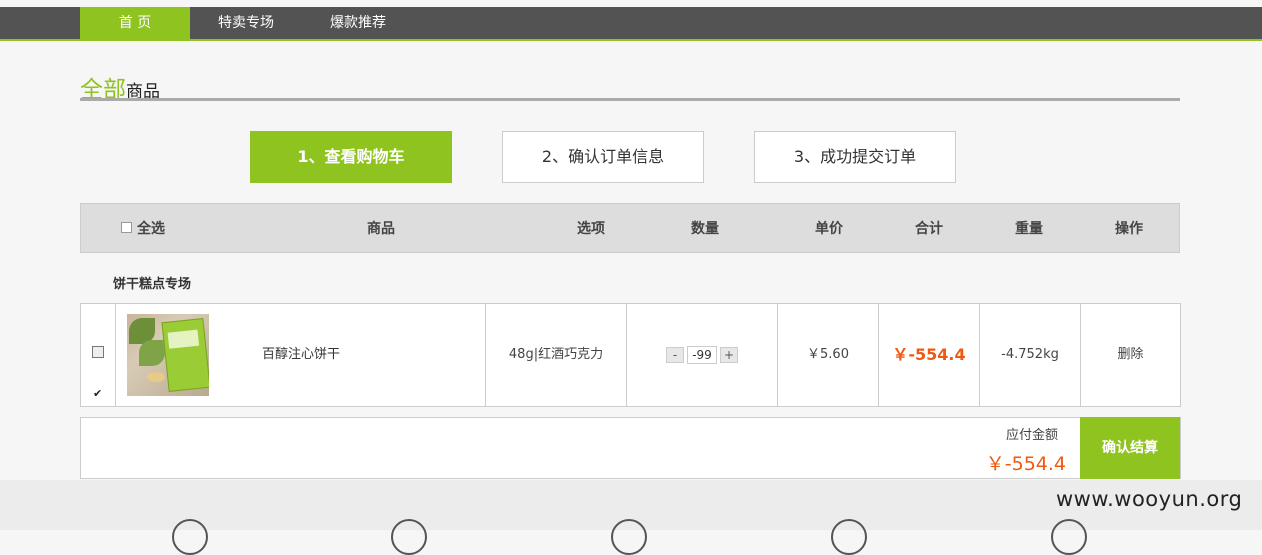  I want to click on select-all-label: 全选, so click(151, 229).